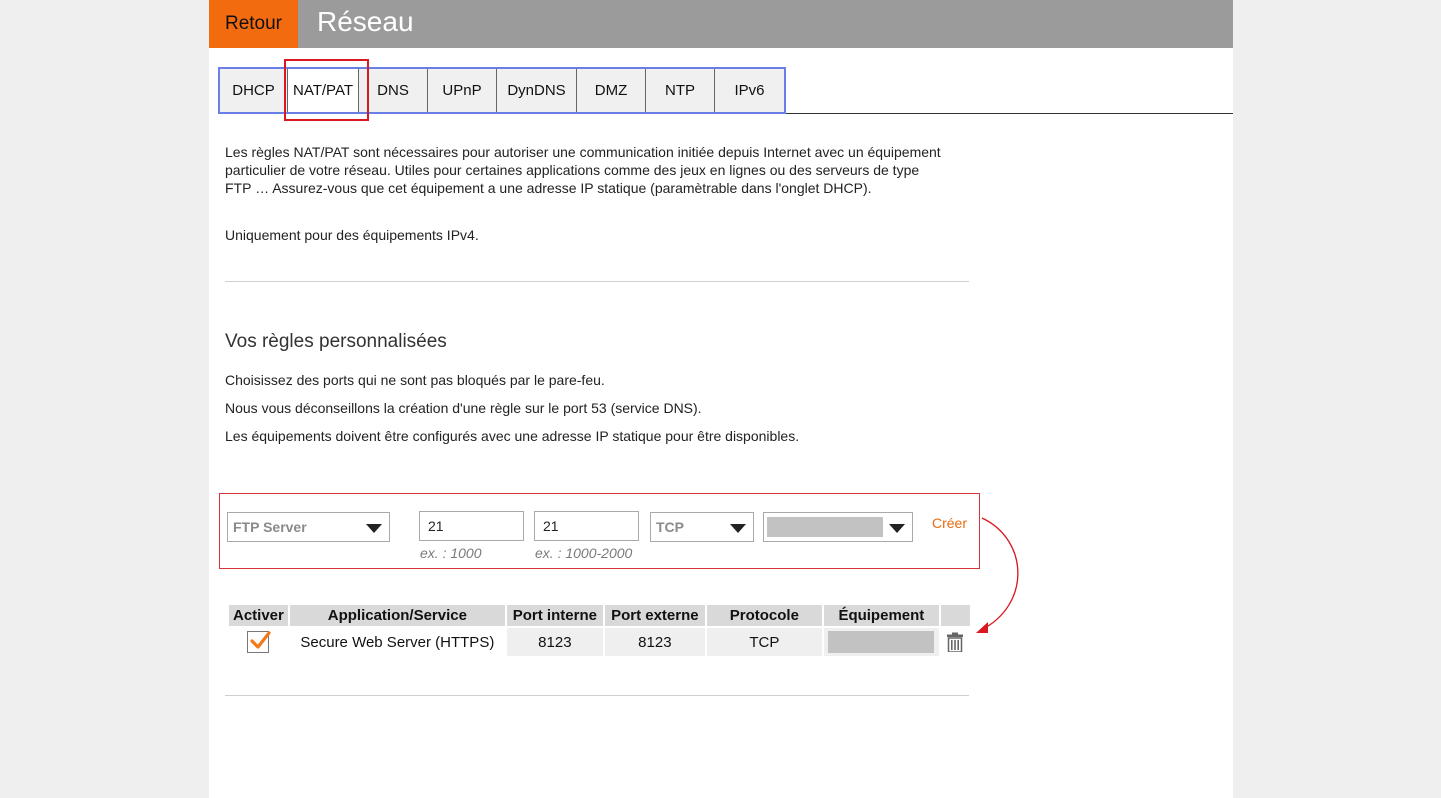  What do you see at coordinates (253, 24) in the screenshot?
I see `back-button: Retour` at bounding box center [253, 24].